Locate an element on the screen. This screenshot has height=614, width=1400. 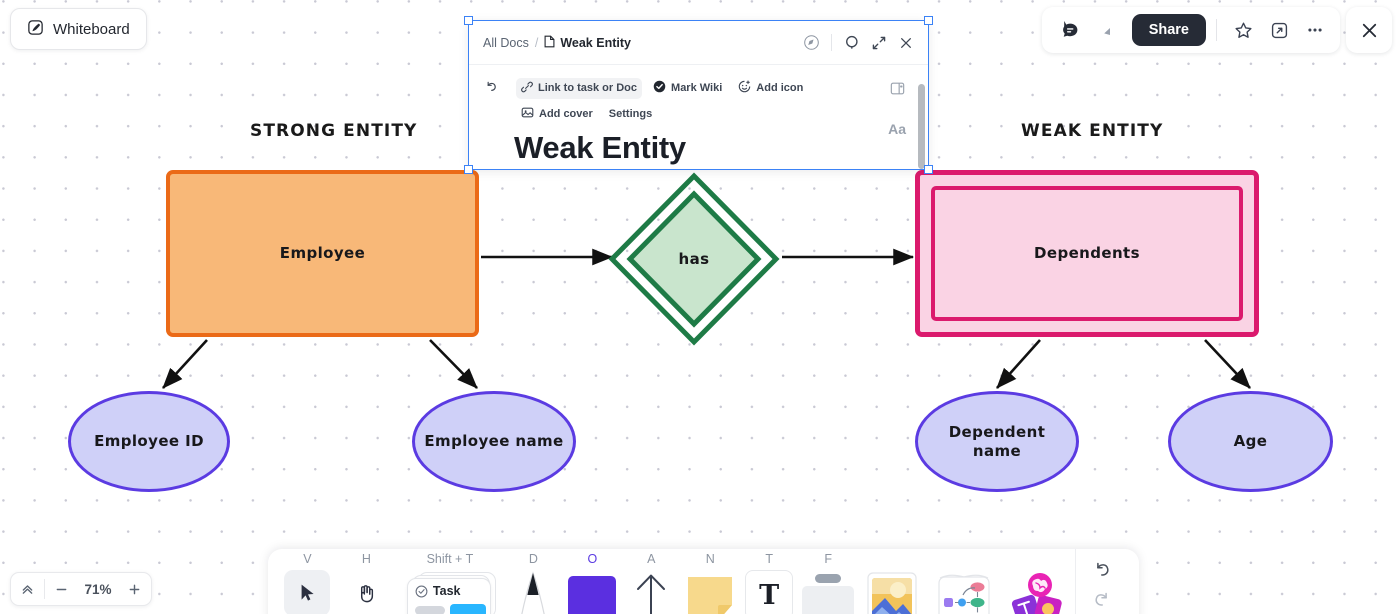
attribute-employee-name: Employee name is located at coordinates (494, 441).